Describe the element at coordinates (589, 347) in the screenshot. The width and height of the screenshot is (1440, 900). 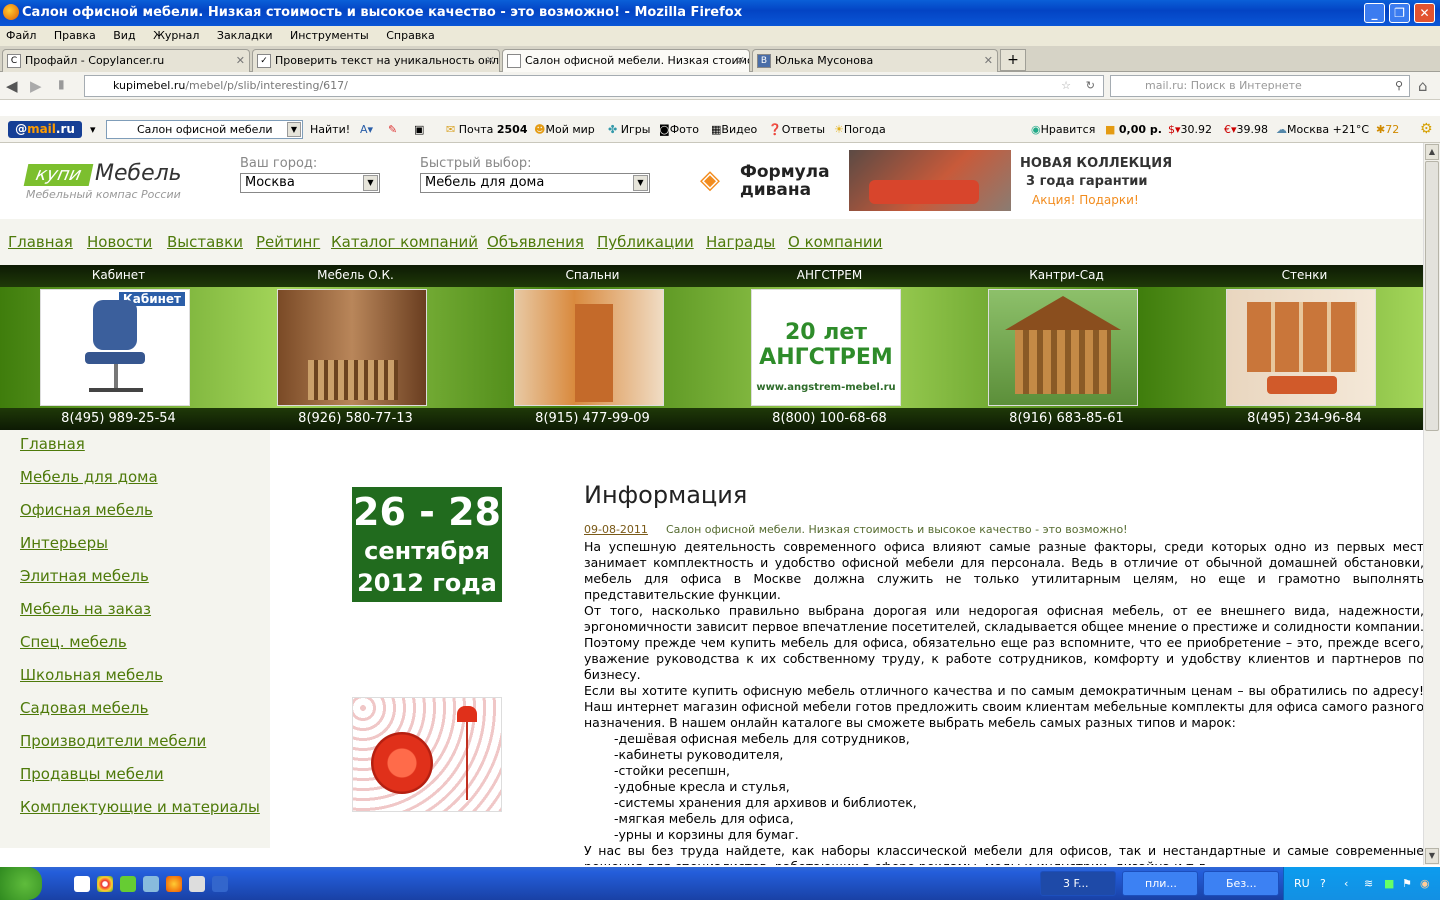
I see `hallway-image` at that location.